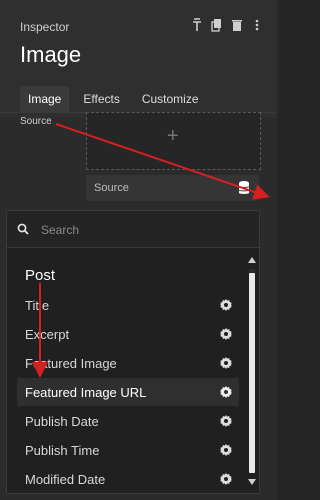 Image resolution: width=320 pixels, height=500 pixels. I want to click on list-item-publish-date: Publish Date, so click(128, 421).